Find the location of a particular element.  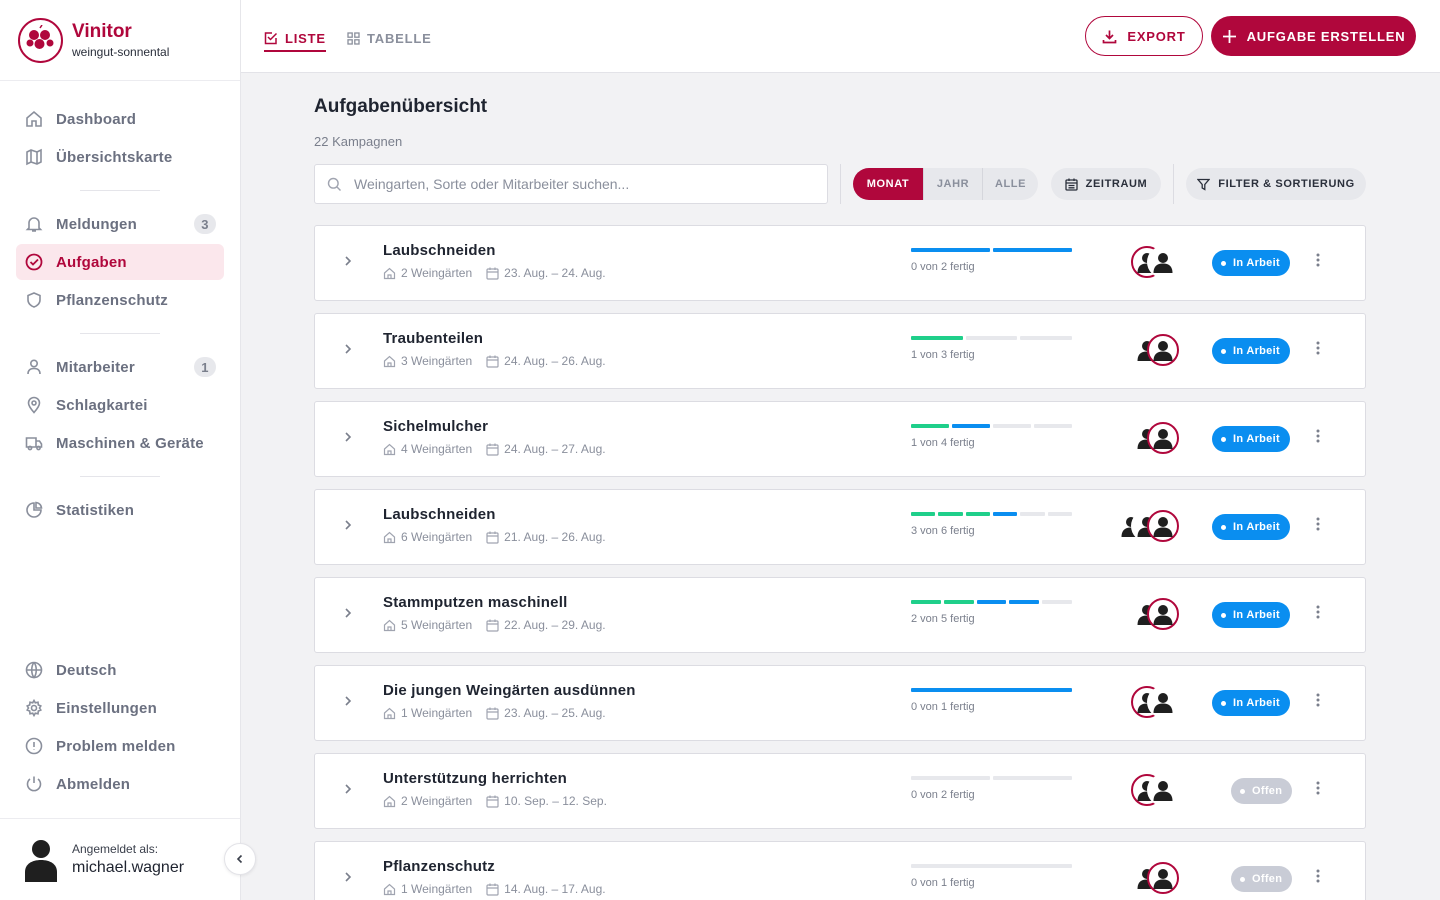

task-vineyards: 2 Weingärten is located at coordinates (437, 801).